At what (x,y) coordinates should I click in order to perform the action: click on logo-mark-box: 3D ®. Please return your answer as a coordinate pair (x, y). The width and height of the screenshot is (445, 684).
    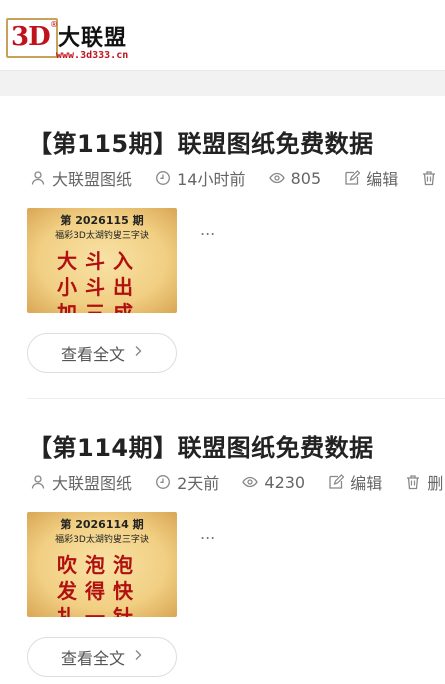
    Looking at the image, I should click on (32, 38).